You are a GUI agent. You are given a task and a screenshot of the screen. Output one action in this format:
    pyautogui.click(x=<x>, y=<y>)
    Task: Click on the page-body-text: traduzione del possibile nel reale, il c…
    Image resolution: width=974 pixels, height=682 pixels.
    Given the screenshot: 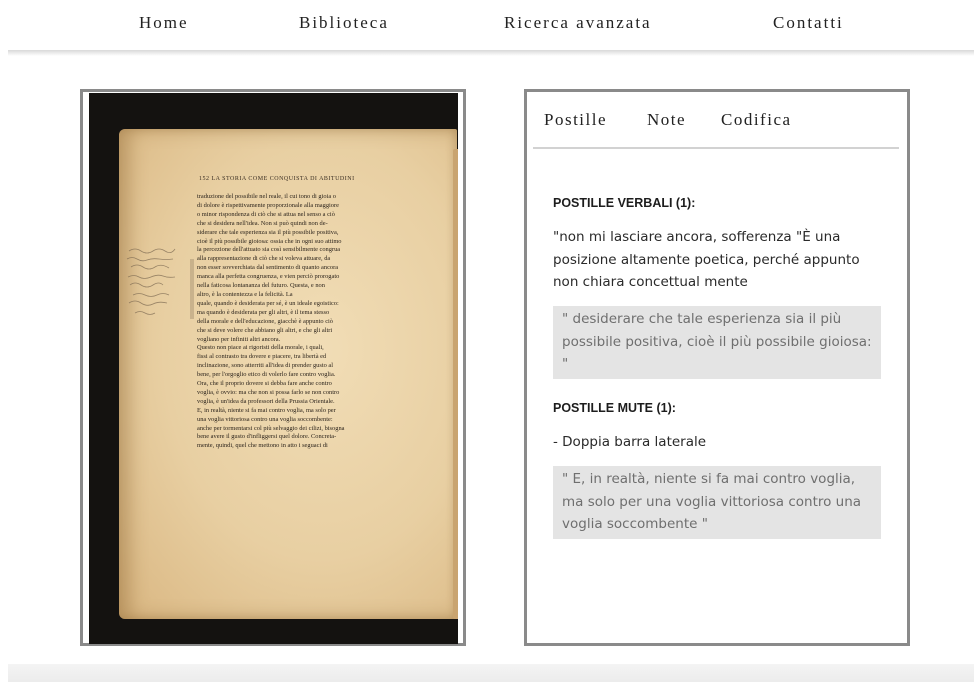 What is the action you would take?
    pyautogui.click(x=271, y=321)
    